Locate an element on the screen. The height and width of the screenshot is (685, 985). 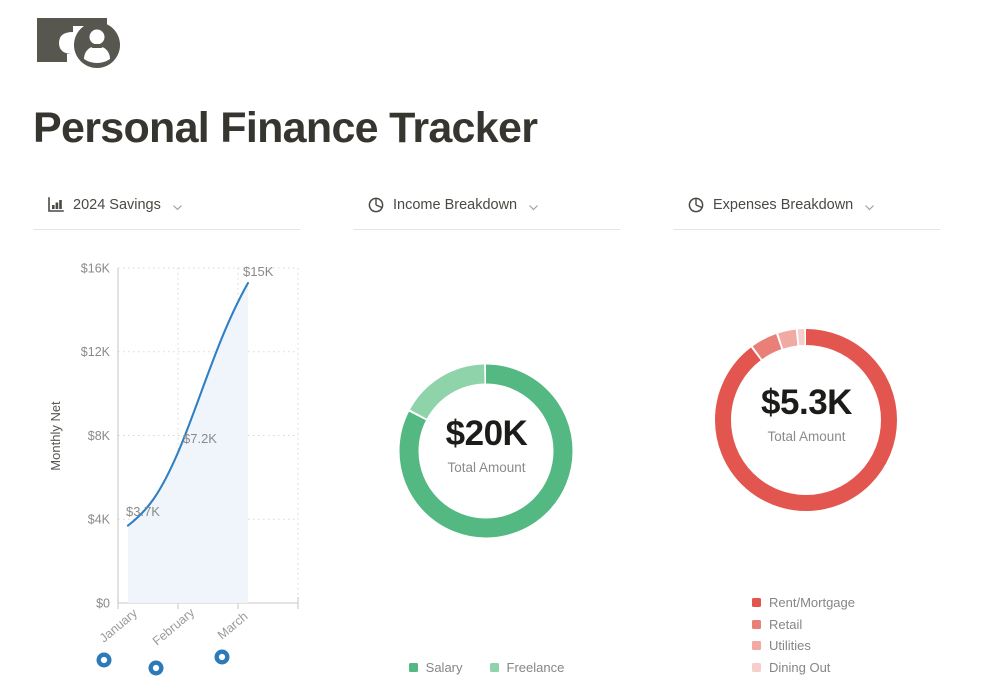
income-legend: Salary Freelance is located at coordinates (486, 667).